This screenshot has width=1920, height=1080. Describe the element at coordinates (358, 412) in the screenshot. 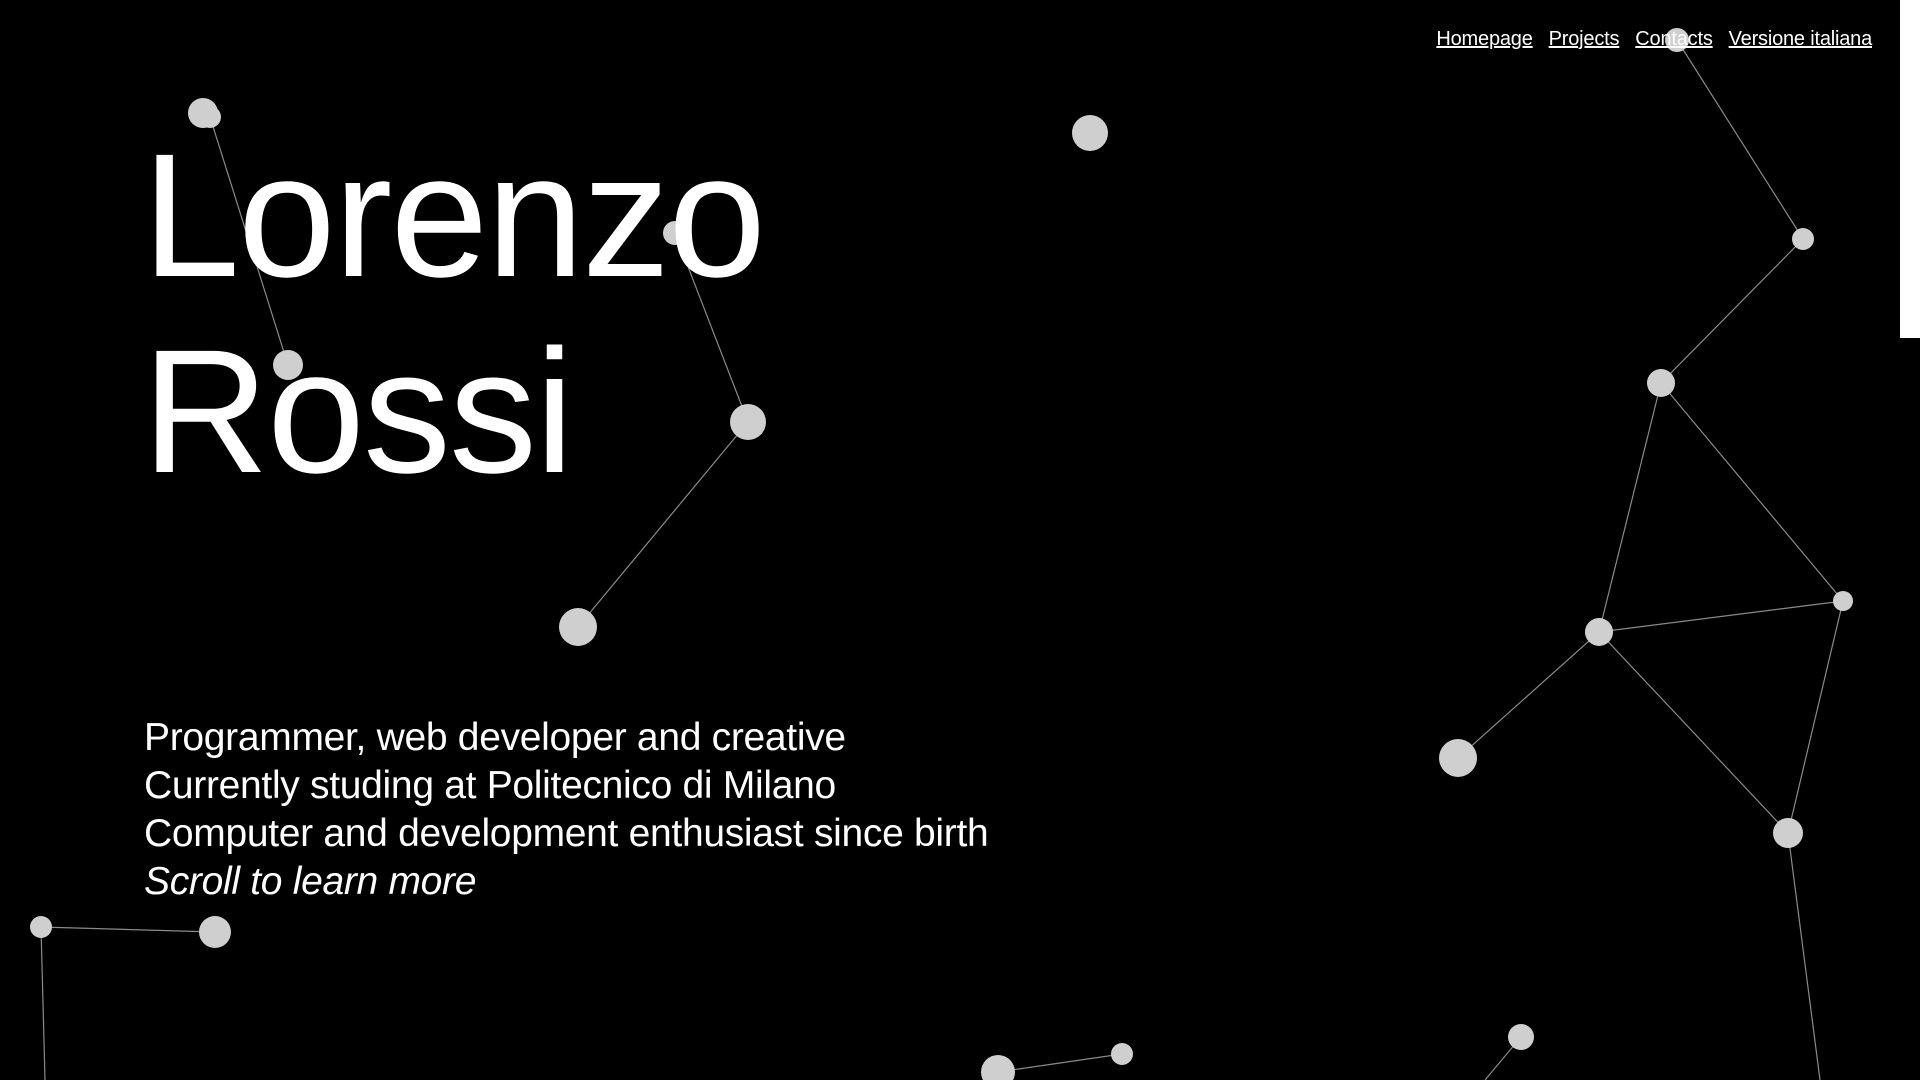

I see `hero-last-name: Rossi` at that location.